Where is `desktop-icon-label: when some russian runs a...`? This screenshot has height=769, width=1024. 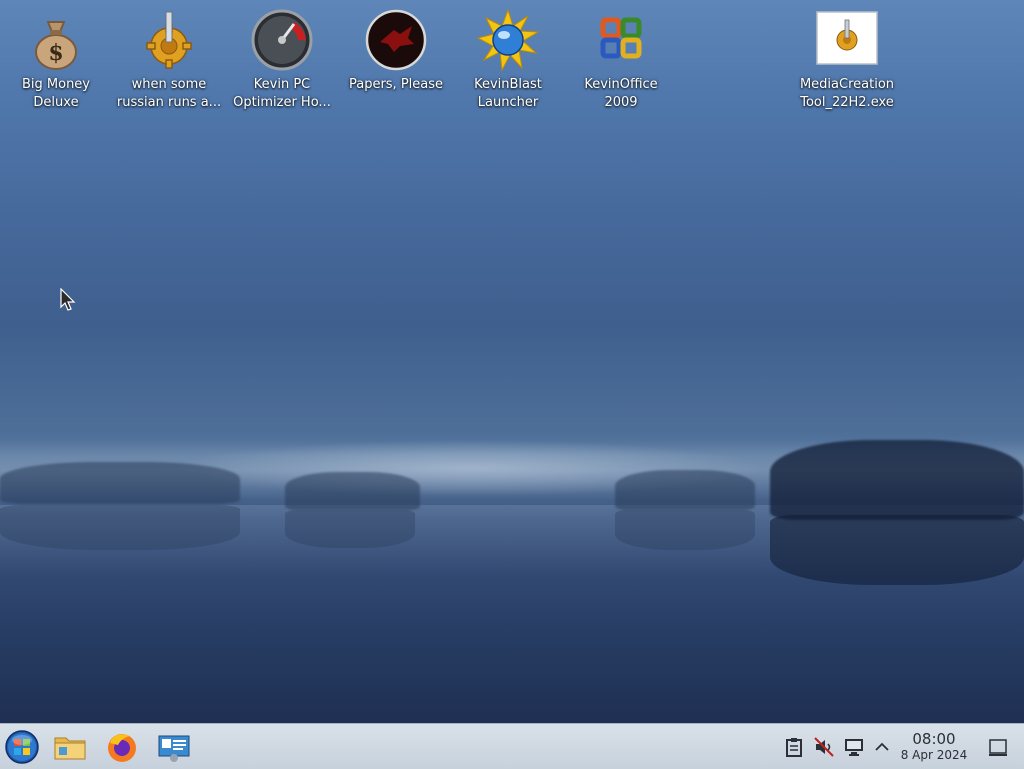
desktop-icon-label: when some russian runs a... is located at coordinates (169, 93).